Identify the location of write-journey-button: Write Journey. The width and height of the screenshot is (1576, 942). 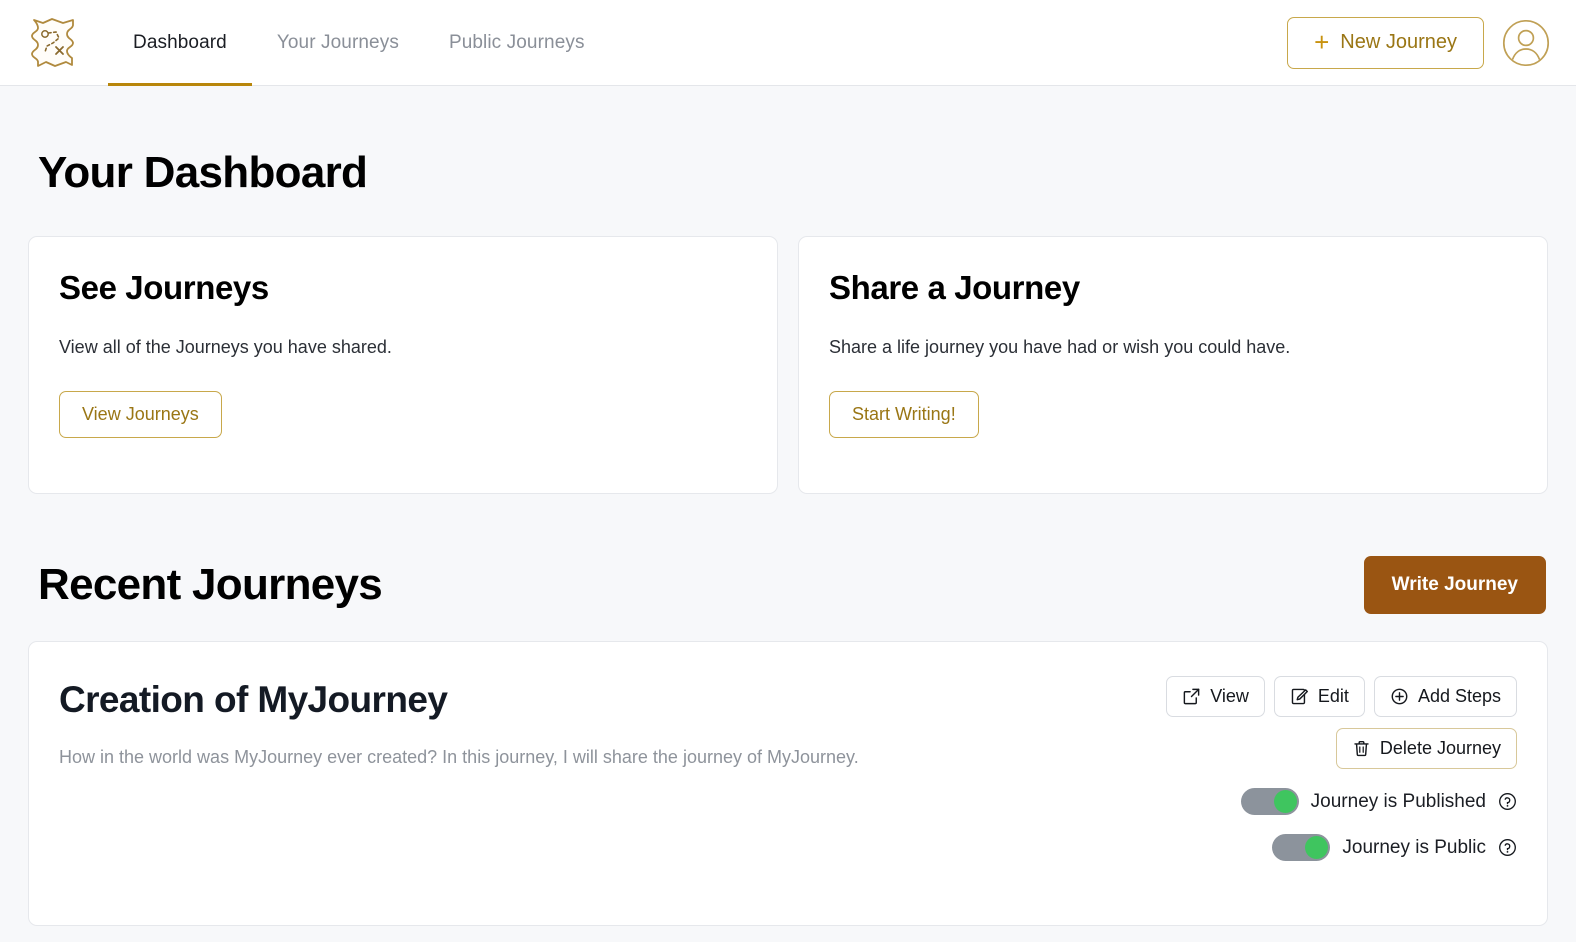
(1454, 585).